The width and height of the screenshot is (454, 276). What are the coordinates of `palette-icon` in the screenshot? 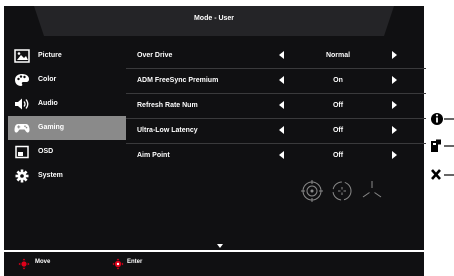 It's located at (22, 80).